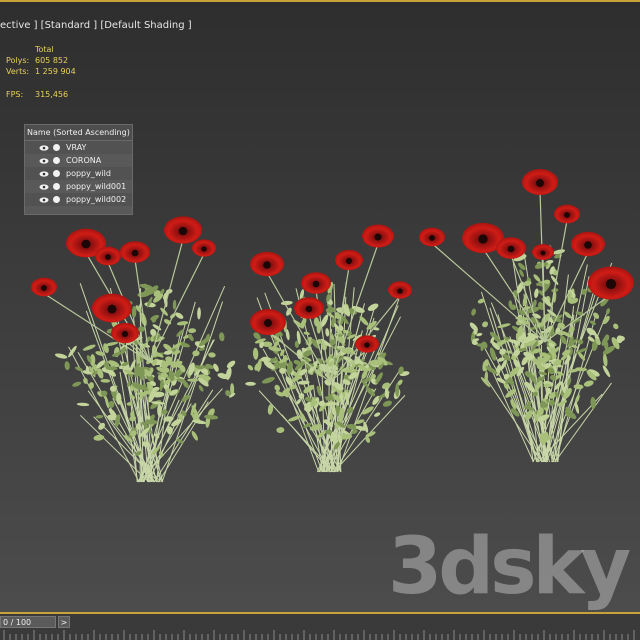 Image resolution: width=640 pixels, height=640 pixels. Describe the element at coordinates (18, 60) in the screenshot. I see `polys-label: Polys:` at that location.